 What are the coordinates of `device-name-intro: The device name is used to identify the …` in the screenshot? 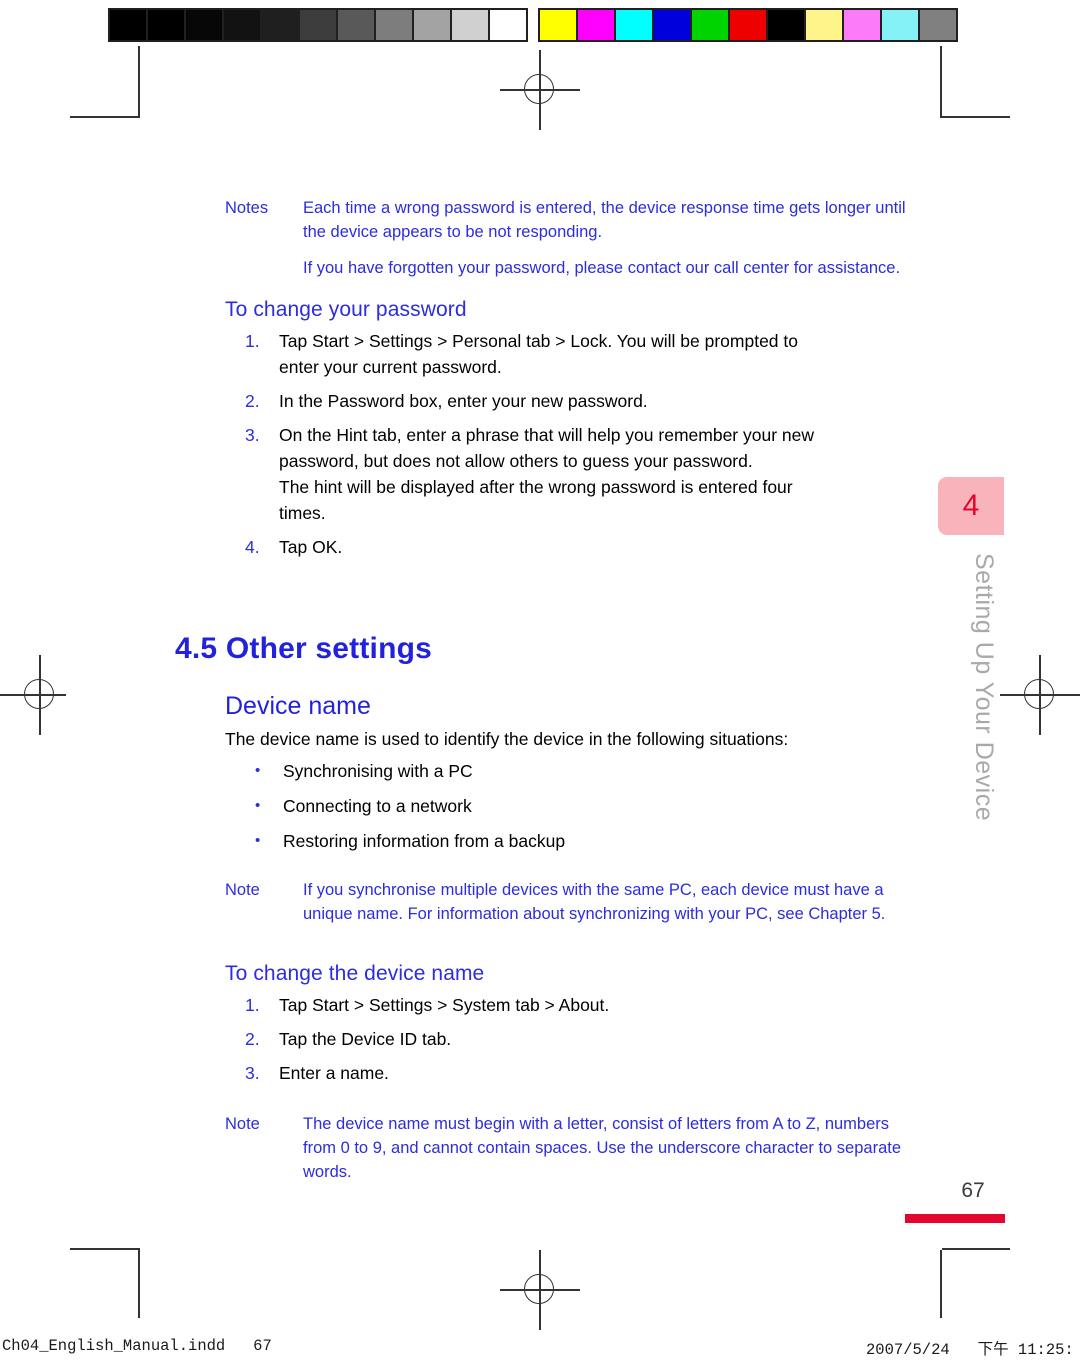 It's located at (507, 739).